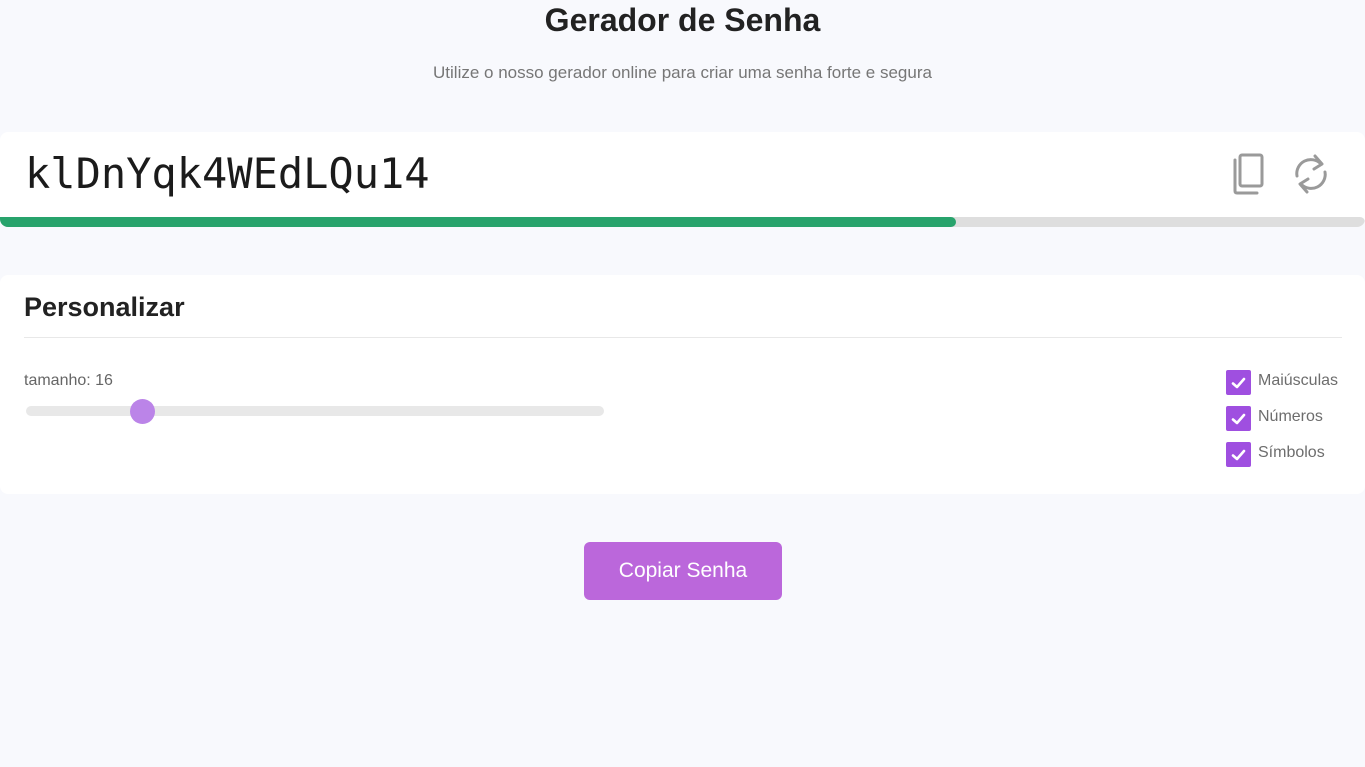 The height and width of the screenshot is (767, 1365). What do you see at coordinates (683, 337) in the screenshot?
I see `divider` at bounding box center [683, 337].